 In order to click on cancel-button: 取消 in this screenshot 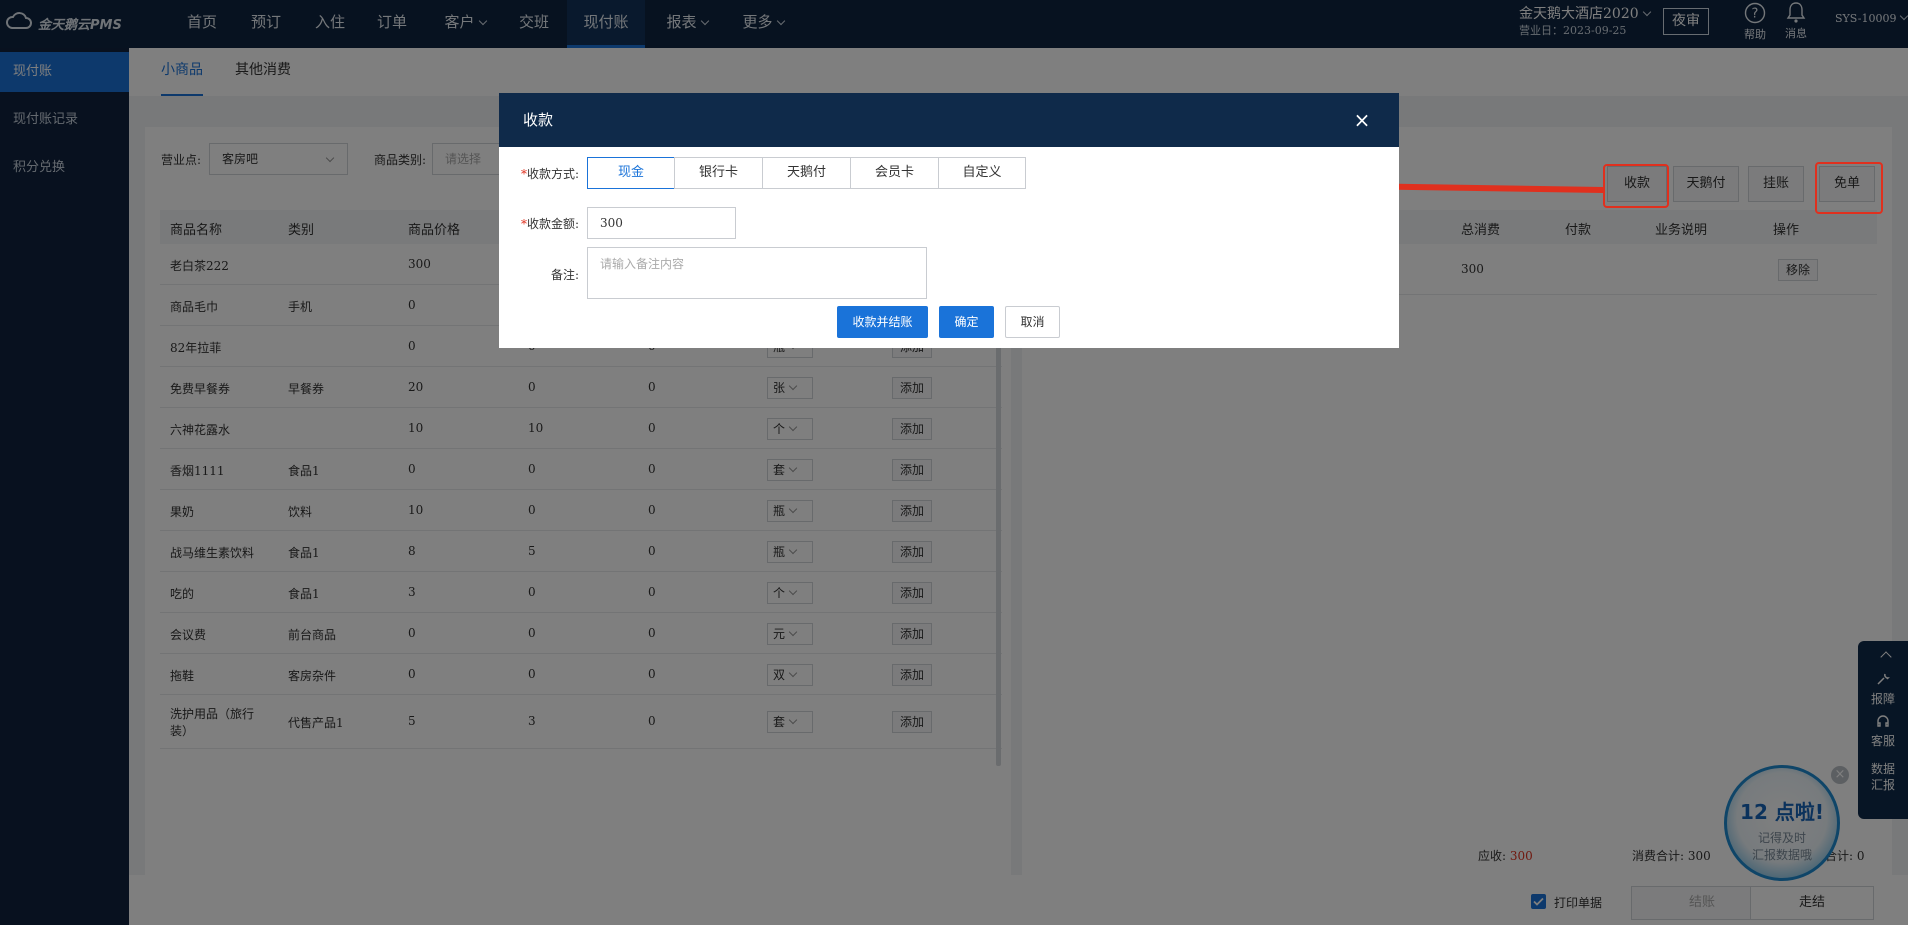, I will do `click(1032, 322)`.